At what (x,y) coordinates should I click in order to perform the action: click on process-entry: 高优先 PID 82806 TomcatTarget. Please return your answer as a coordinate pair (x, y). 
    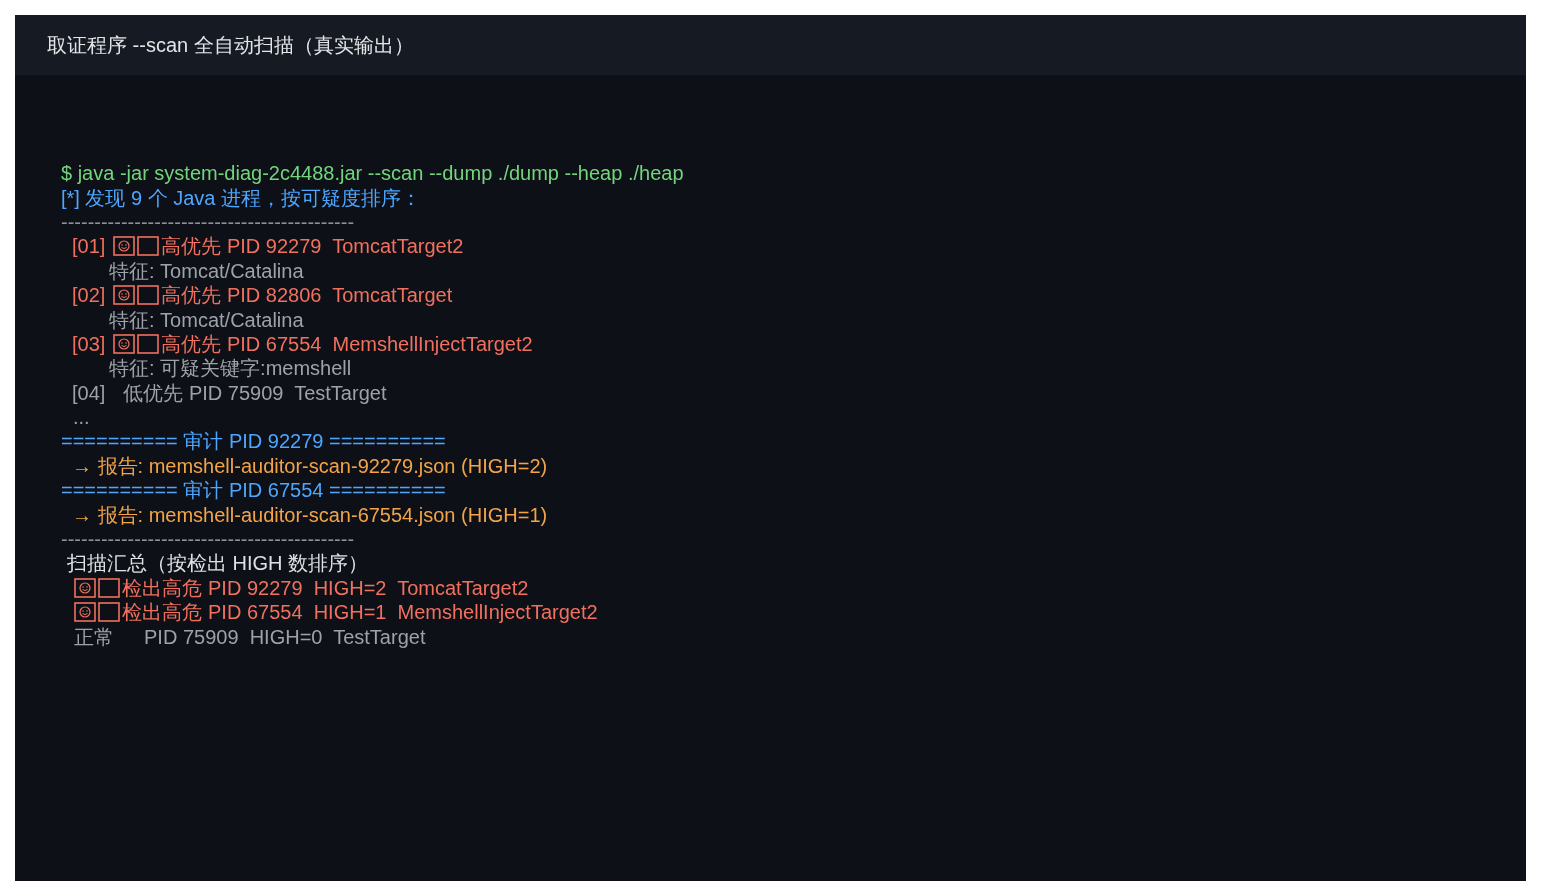
    Looking at the image, I should click on (307, 295).